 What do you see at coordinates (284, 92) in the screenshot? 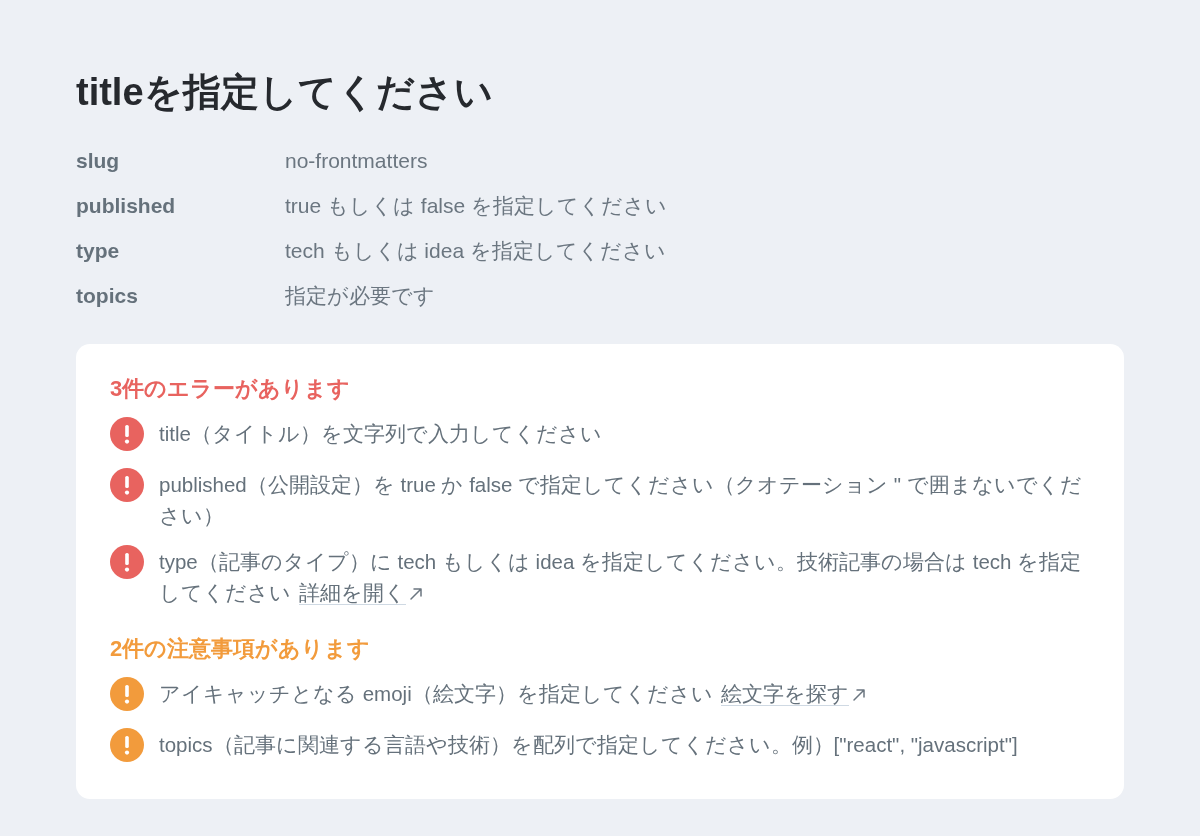
I see `page-title: titleを指定してください` at bounding box center [284, 92].